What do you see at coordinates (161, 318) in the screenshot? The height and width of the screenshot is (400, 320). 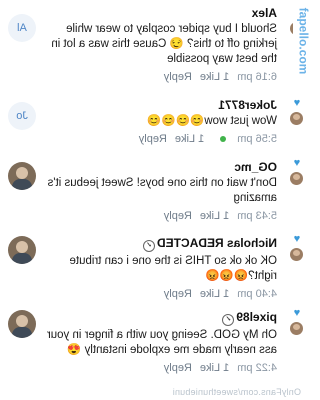 I see `comment-author: pixel89✓` at bounding box center [161, 318].